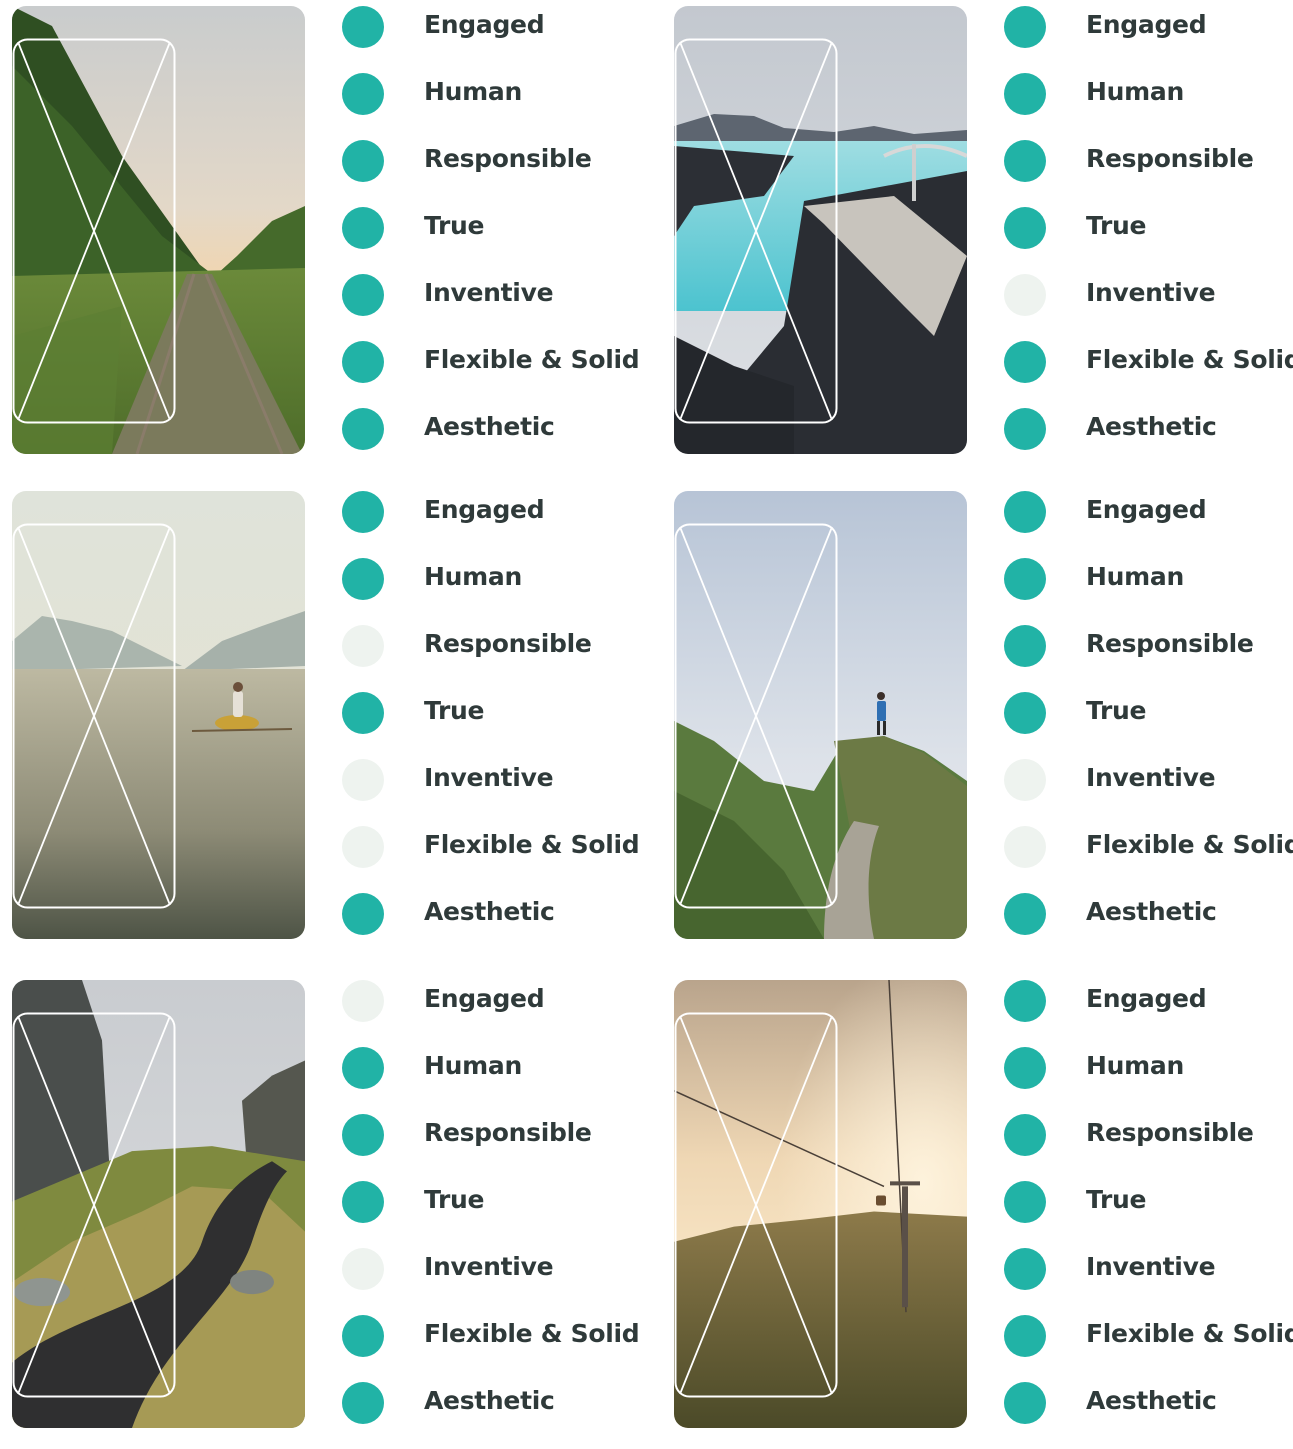 The image size is (1293, 1449). Describe the element at coordinates (158, 230) in the screenshot. I see `railway-forest-image` at that location.